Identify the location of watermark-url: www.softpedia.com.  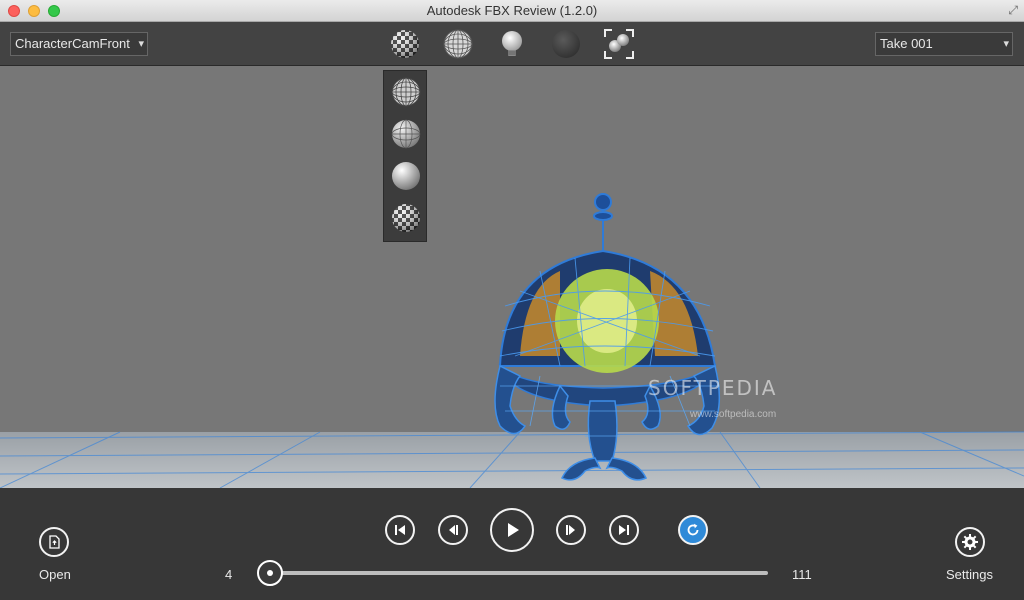
(733, 414).